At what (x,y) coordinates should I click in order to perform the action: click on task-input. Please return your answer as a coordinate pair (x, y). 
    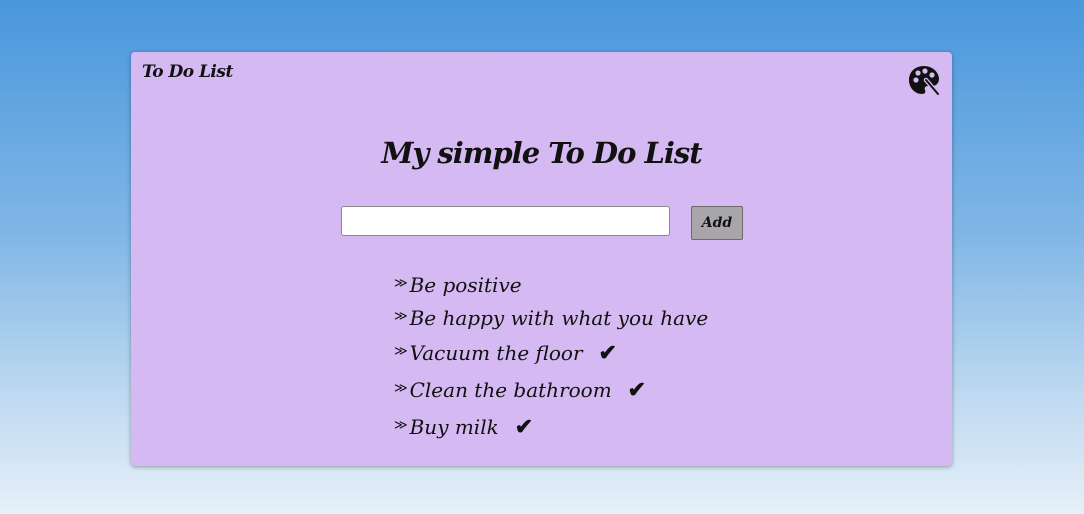
    Looking at the image, I should click on (505, 221).